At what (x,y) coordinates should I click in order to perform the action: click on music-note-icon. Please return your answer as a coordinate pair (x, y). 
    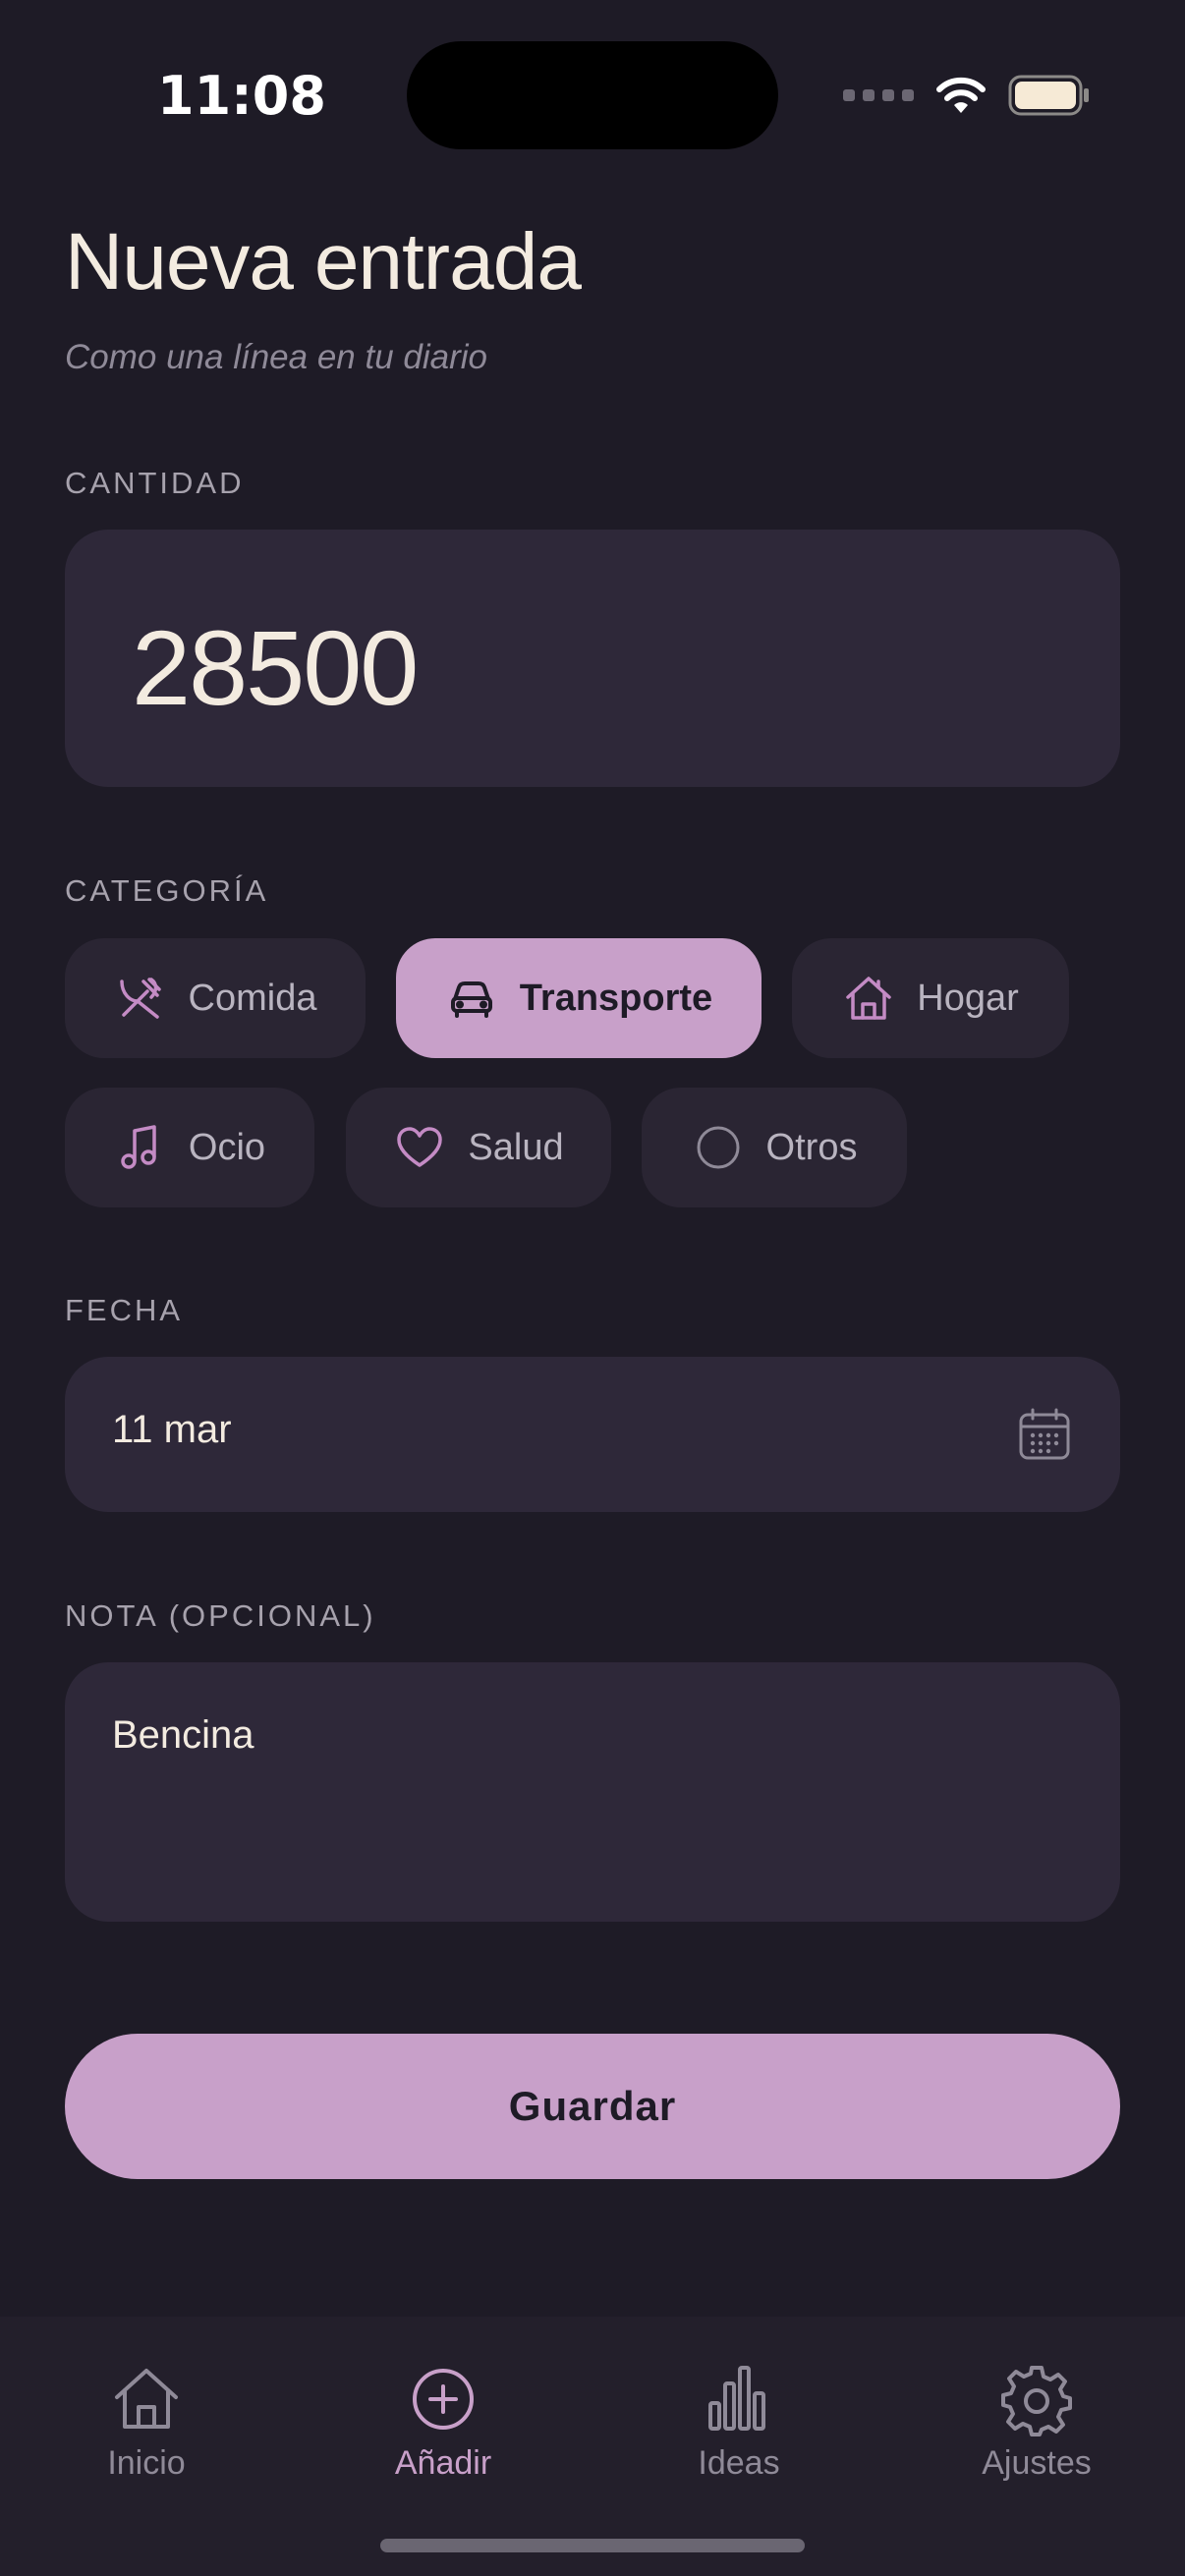
    Looking at the image, I should click on (138, 1147).